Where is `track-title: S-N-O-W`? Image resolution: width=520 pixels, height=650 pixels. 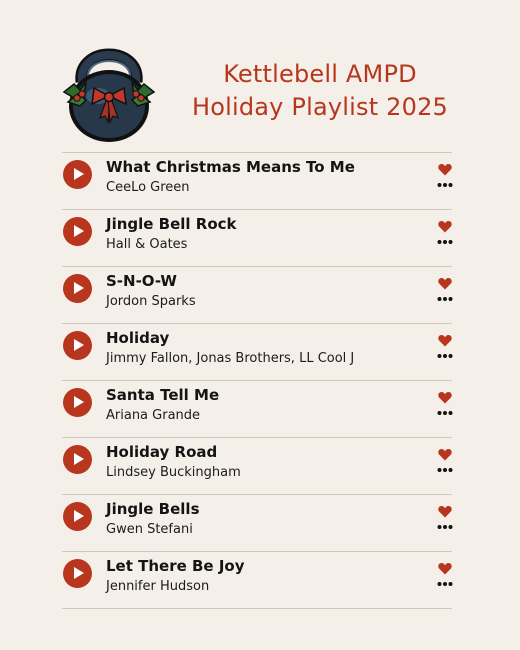 track-title: S-N-O-W is located at coordinates (141, 281).